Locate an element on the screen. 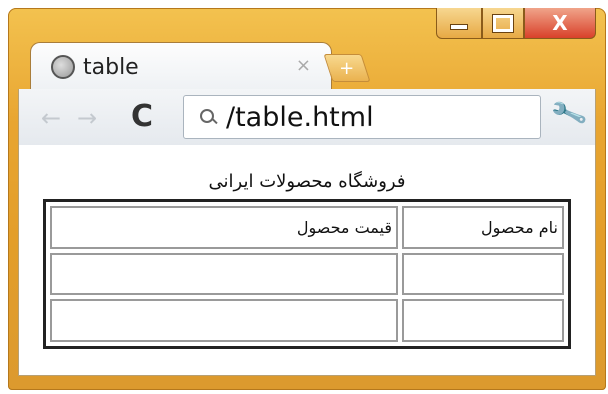 This screenshot has width=608, height=394. minimize-button is located at coordinates (459, 23).